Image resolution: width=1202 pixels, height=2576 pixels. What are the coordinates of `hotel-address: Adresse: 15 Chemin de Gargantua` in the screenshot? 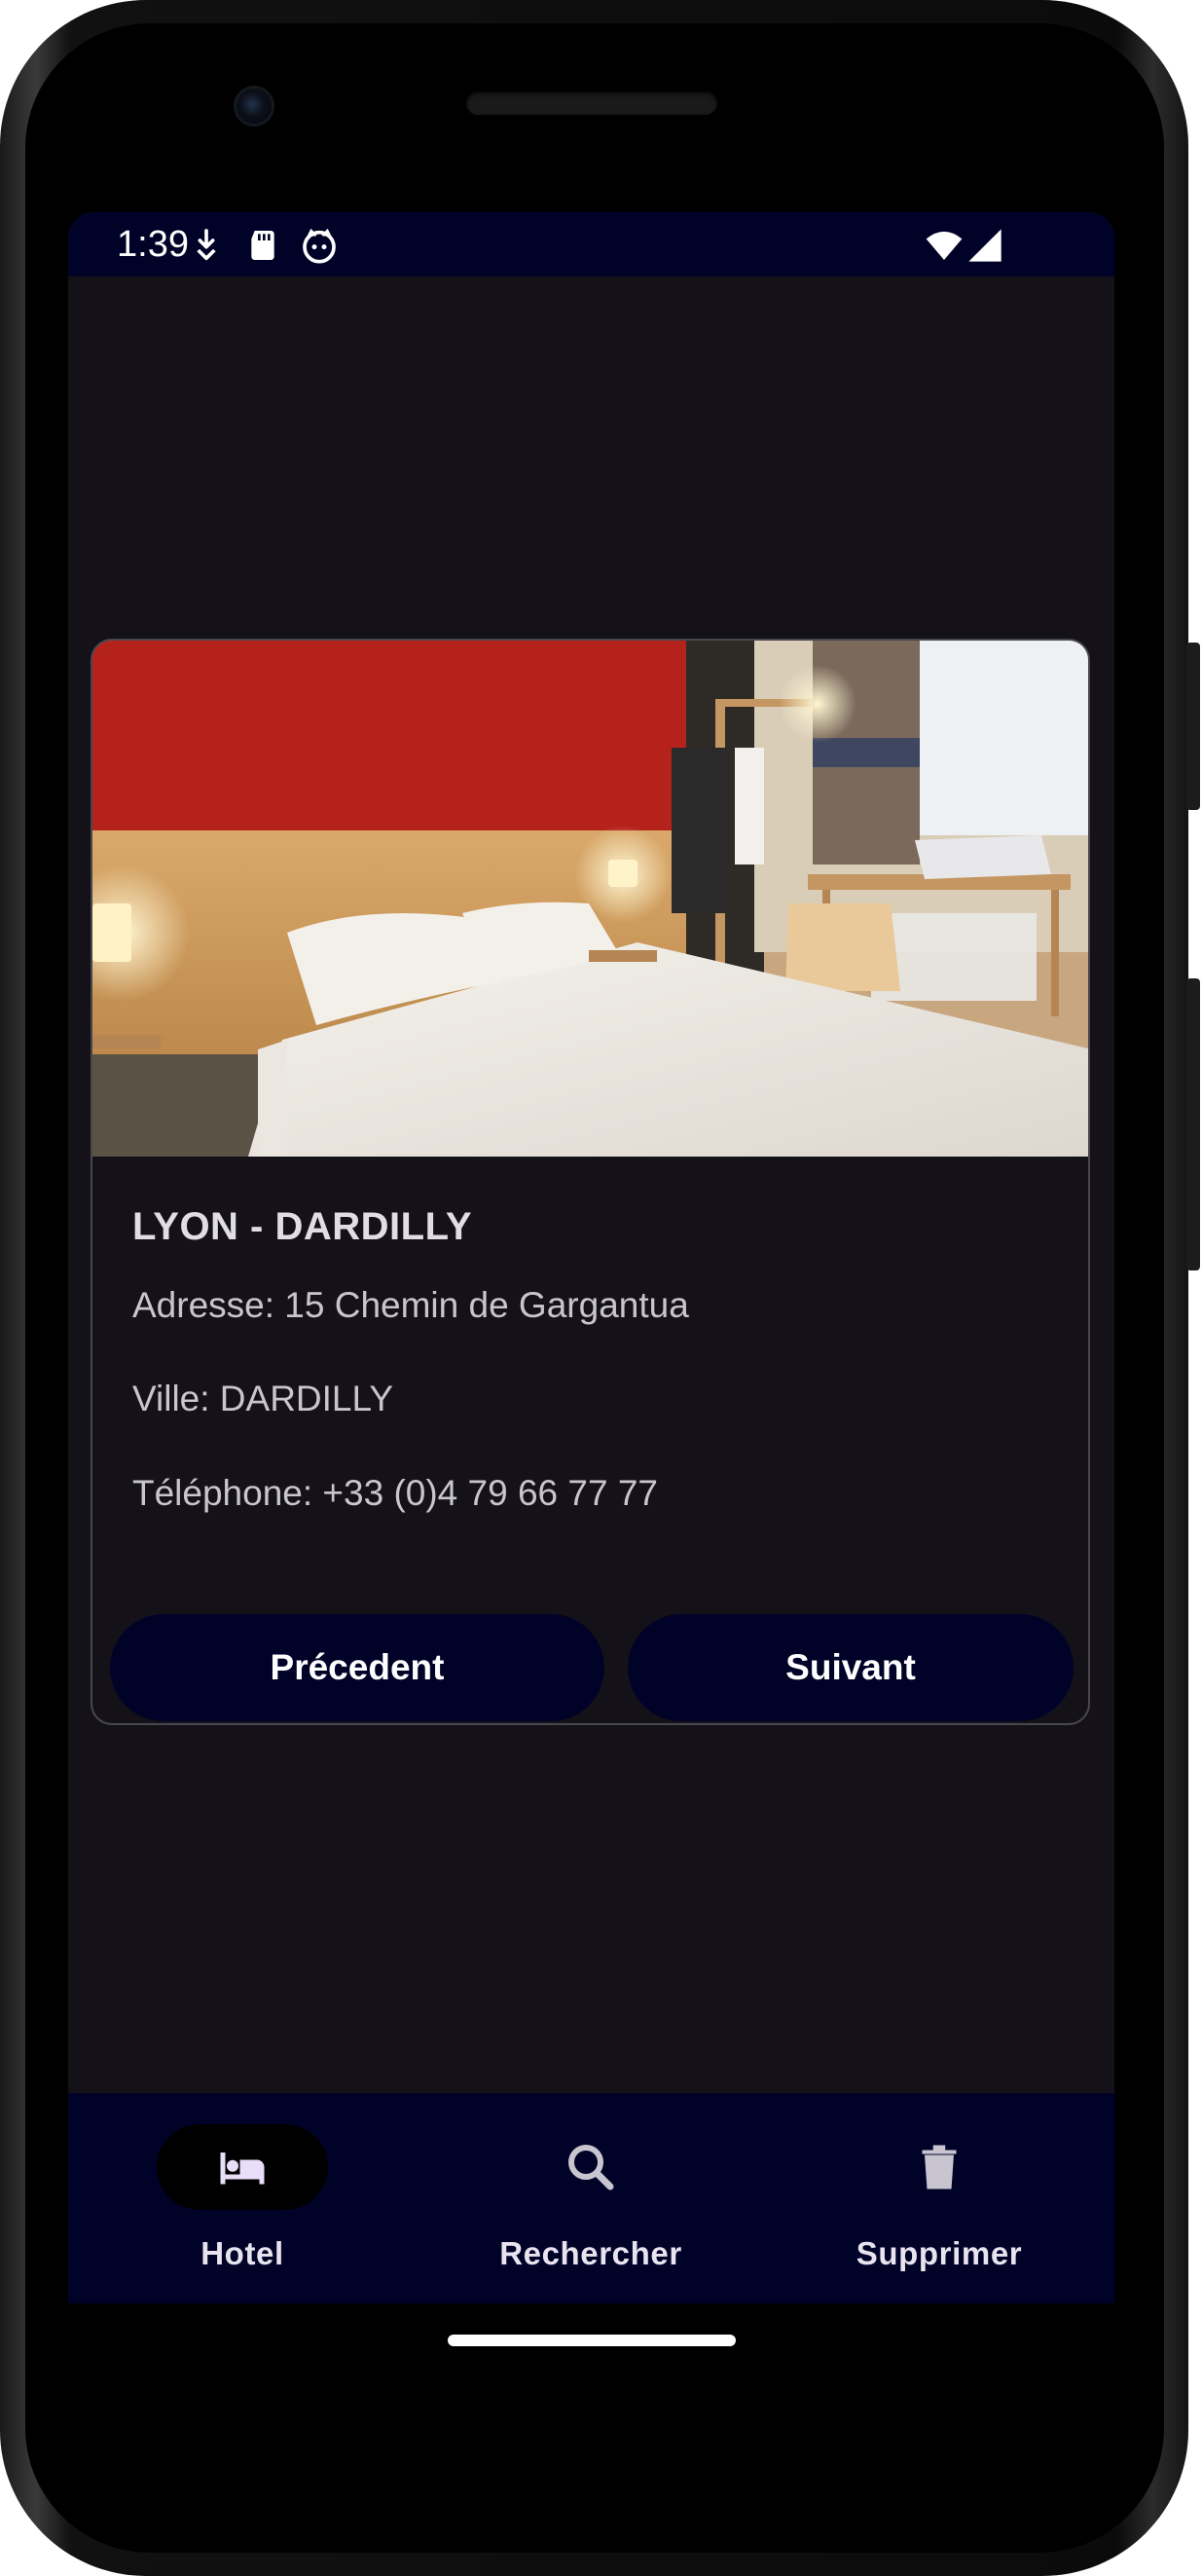 It's located at (410, 1305).